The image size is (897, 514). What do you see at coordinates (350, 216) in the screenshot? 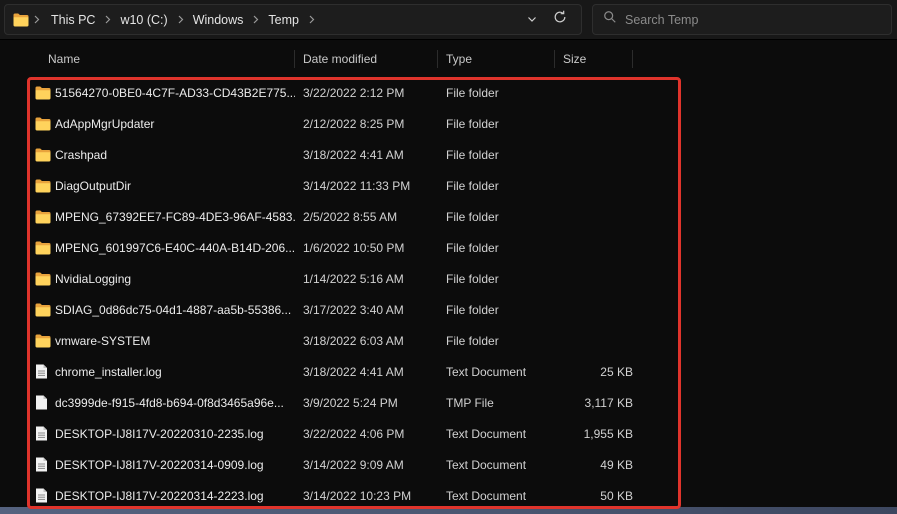
I see `file-date-modified: 2/5/2022 8:55 AM` at bounding box center [350, 216].